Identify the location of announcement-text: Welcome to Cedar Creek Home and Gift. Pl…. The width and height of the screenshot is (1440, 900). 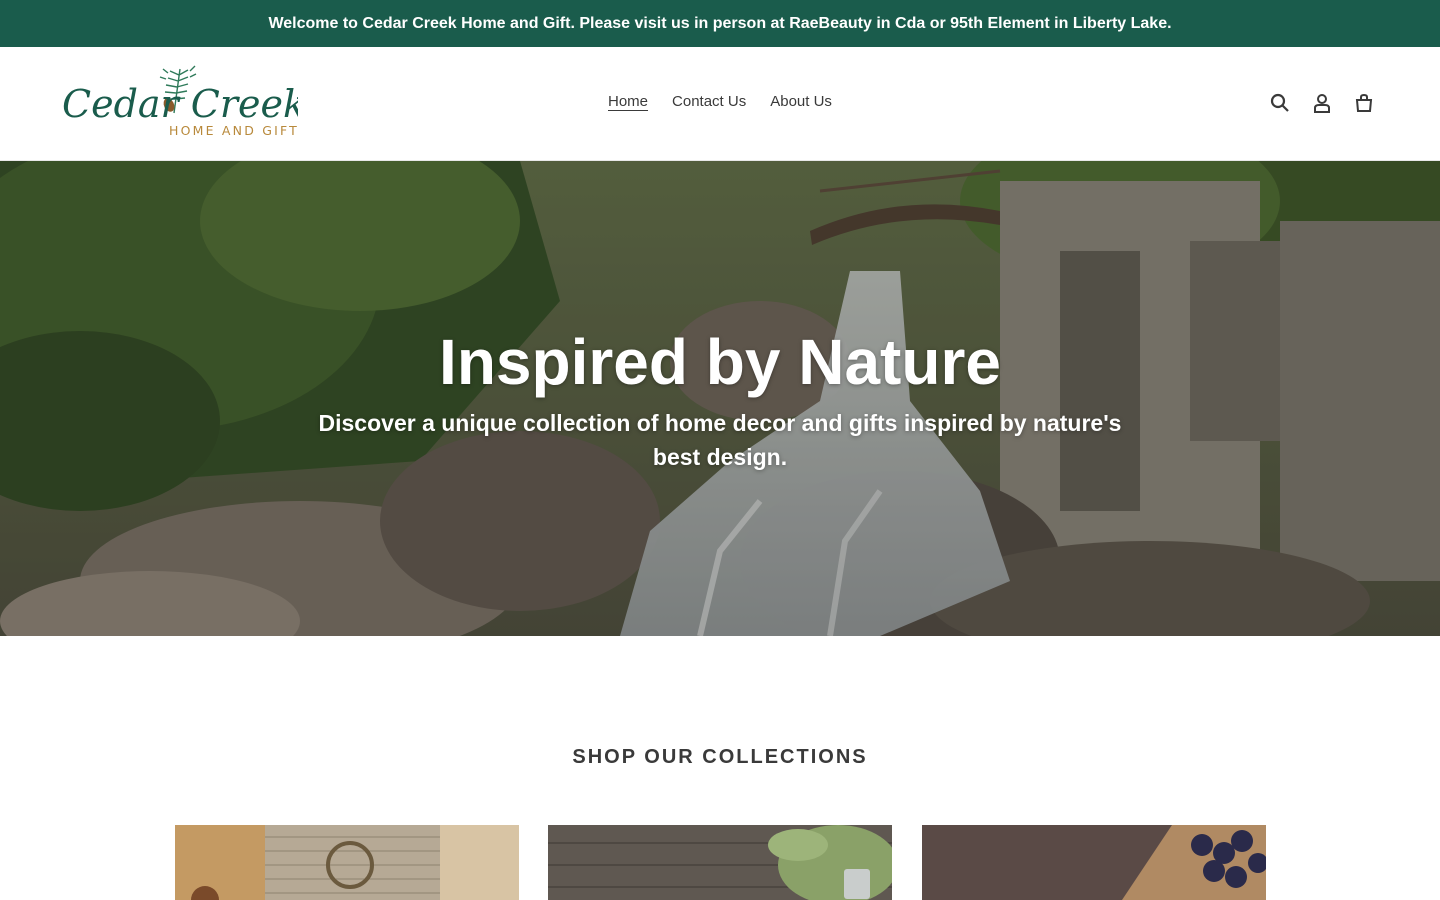
(720, 23).